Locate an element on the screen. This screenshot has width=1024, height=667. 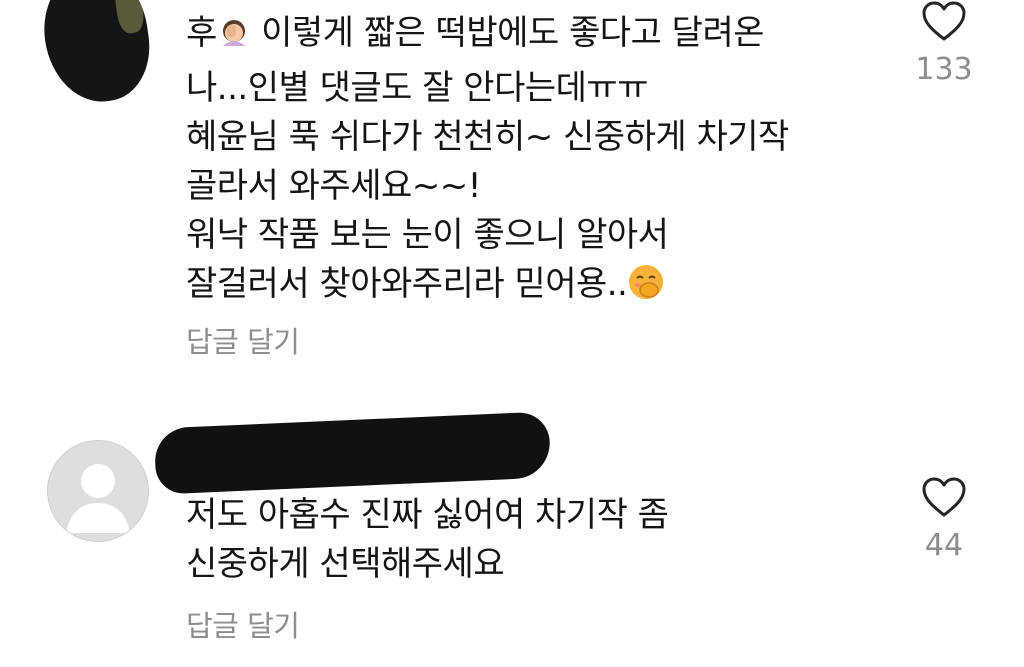
avatar is located at coordinates (98, 491).